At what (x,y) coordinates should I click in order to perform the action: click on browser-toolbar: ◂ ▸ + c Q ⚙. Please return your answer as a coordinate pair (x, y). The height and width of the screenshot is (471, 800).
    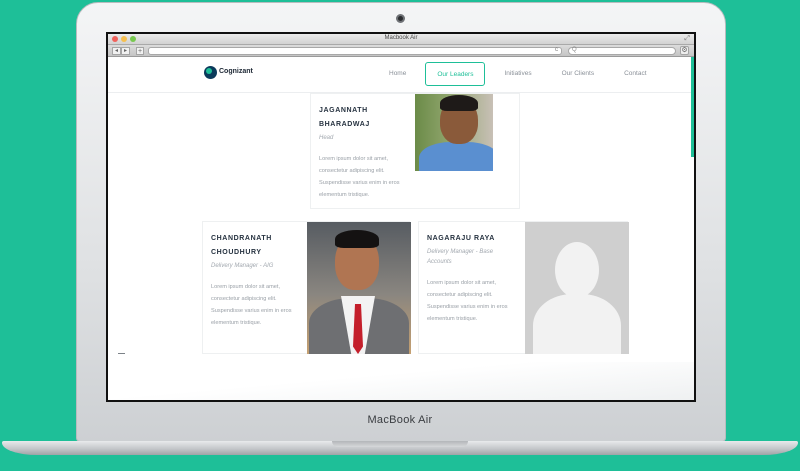
    Looking at the image, I should click on (401, 51).